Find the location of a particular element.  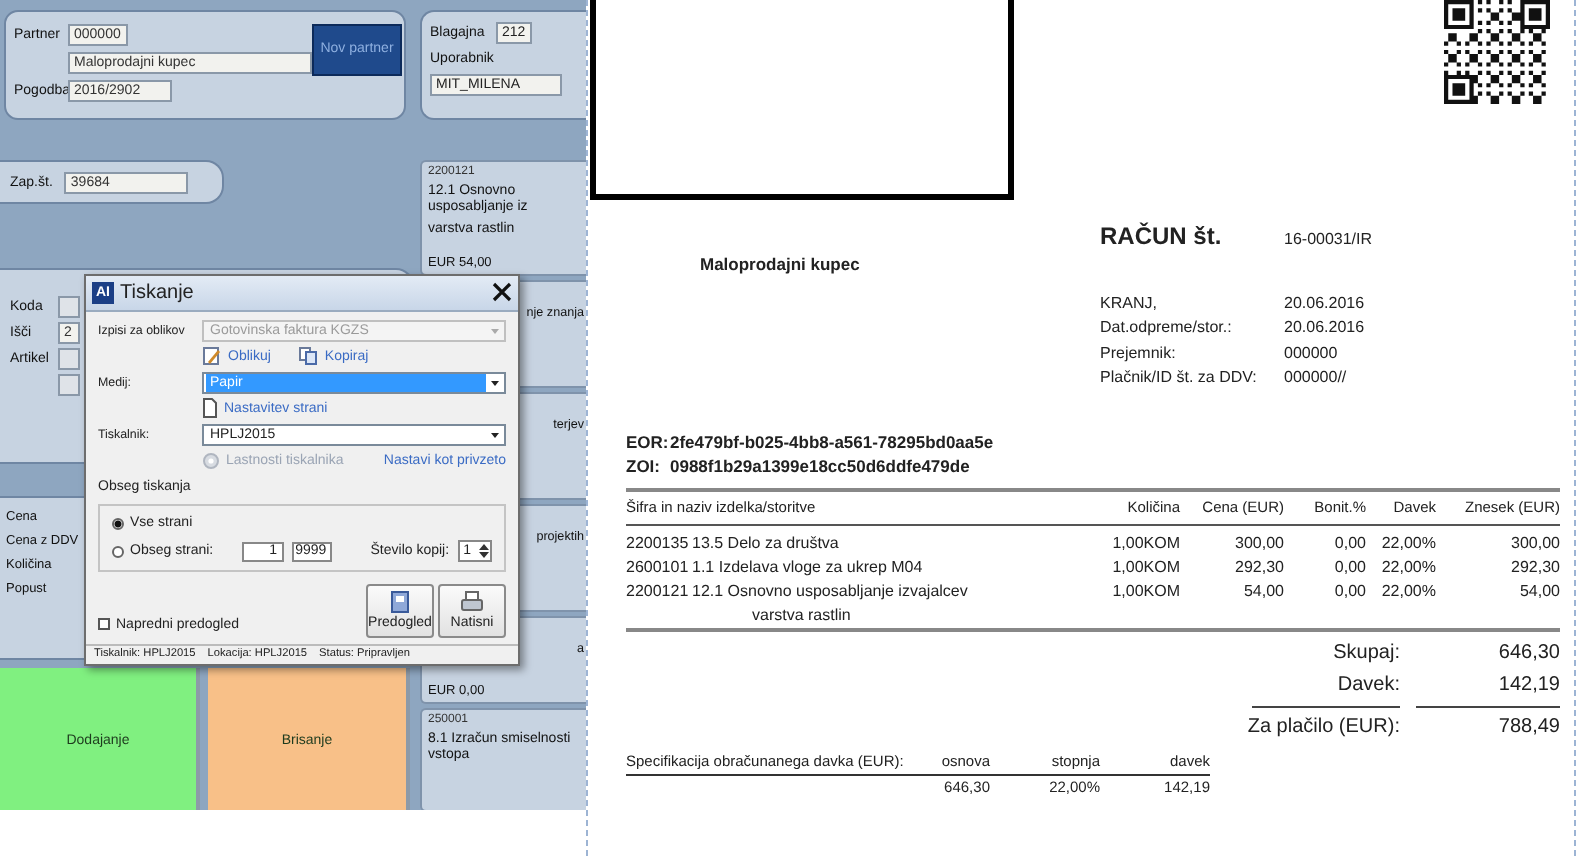

total-value: 646,30 is located at coordinates (1528, 654).